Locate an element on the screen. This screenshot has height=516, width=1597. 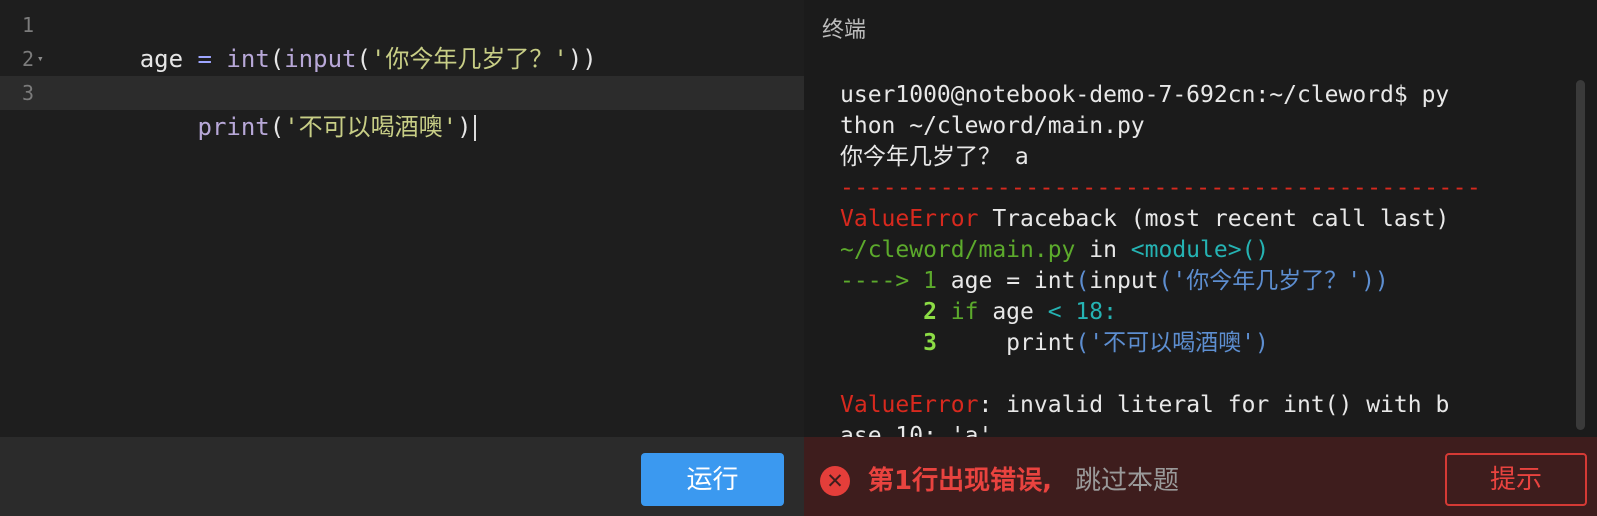
traceback-code: < 18: is located at coordinates (1082, 312).